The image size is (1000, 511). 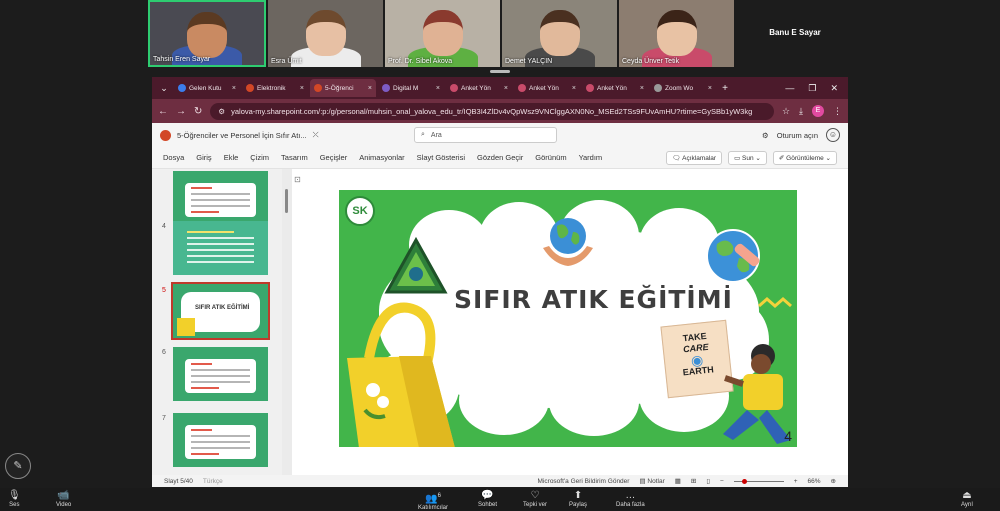 What do you see at coordinates (758, 481) in the screenshot?
I see `zoom-slider` at bounding box center [758, 481].